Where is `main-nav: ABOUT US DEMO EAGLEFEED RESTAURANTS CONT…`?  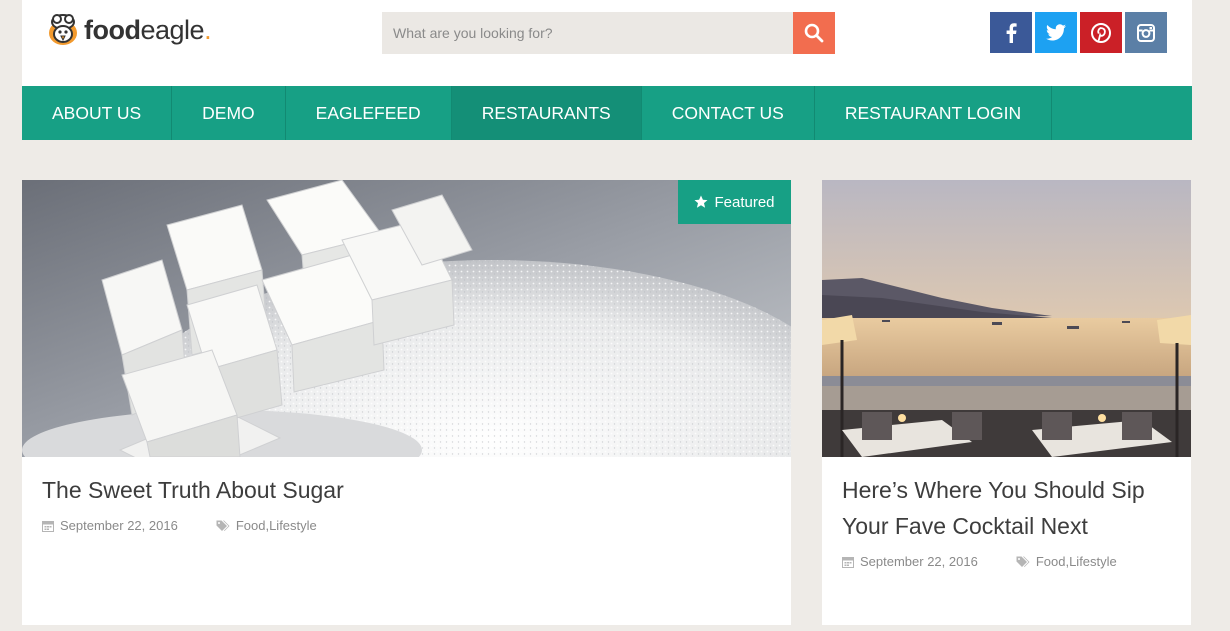
main-nav: ABOUT US DEMO EAGLEFEED RESTAURANTS CONT… is located at coordinates (607, 113).